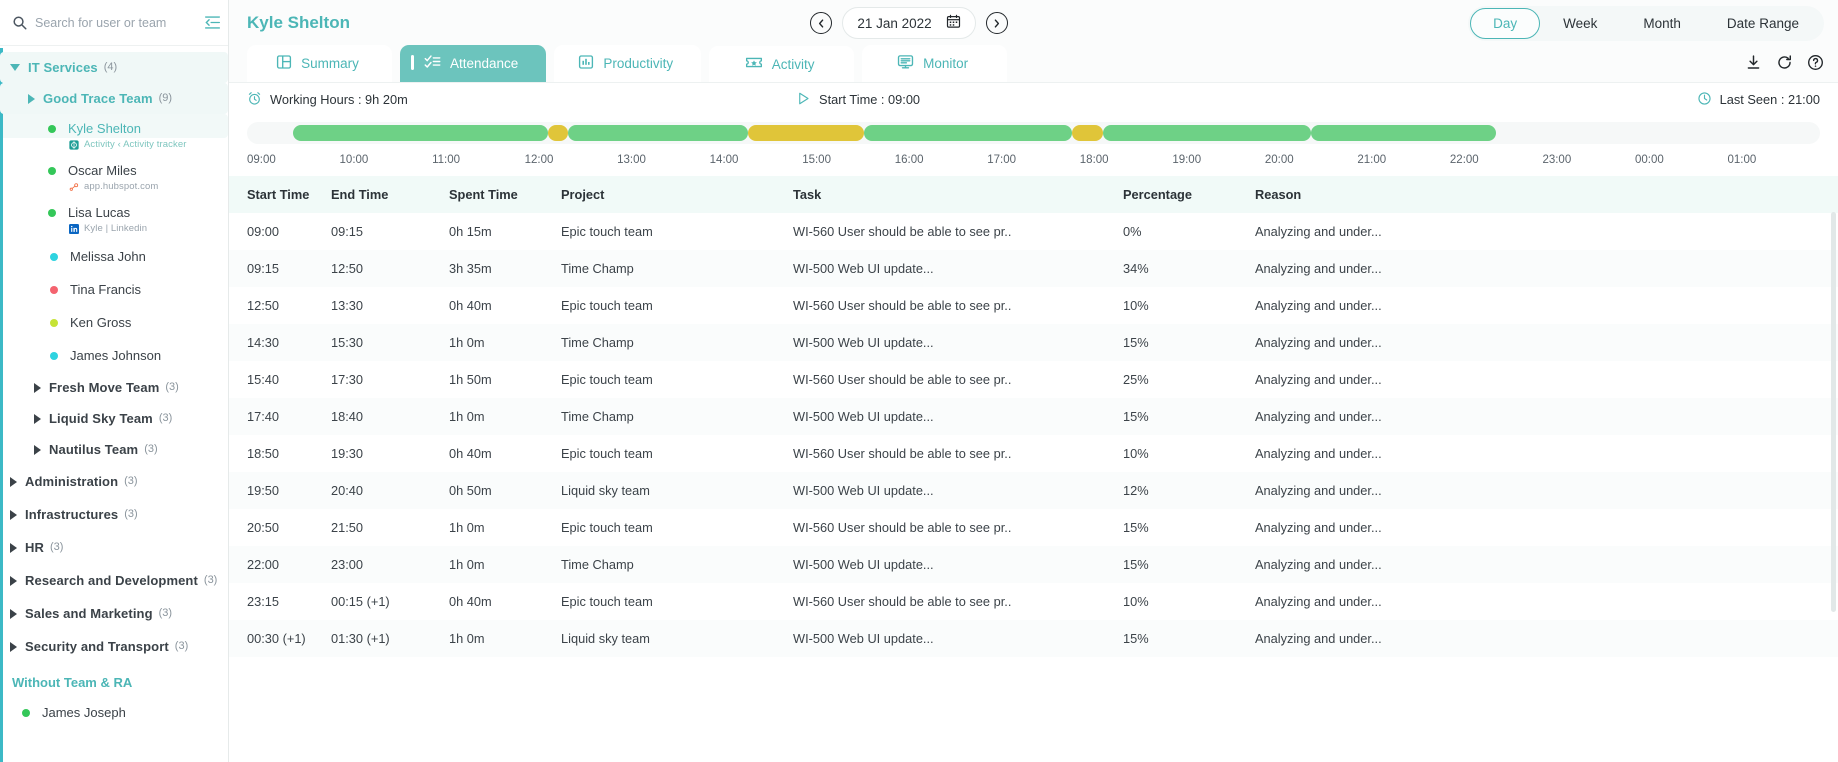 Image resolution: width=1838 pixels, height=762 pixels. I want to click on sidebar-group-hr: HR (3), so click(114, 547).